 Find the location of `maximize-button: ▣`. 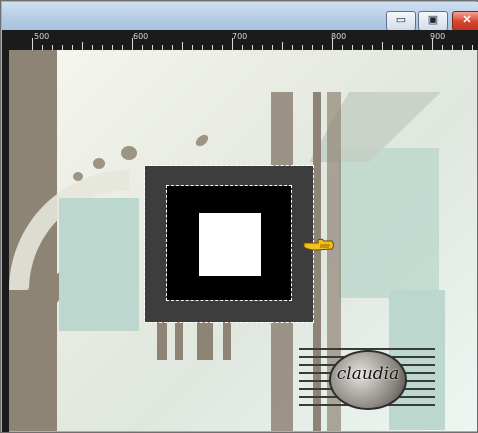

maximize-button: ▣ is located at coordinates (433, 21).